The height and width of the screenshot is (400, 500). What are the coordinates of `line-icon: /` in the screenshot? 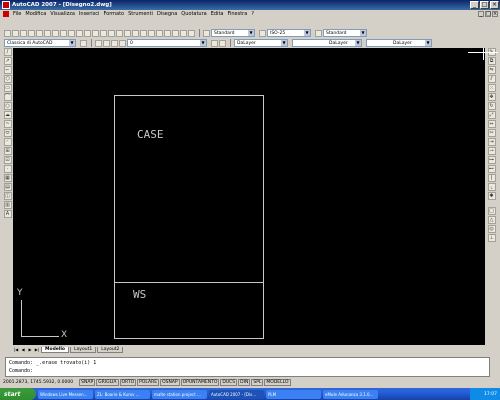 It's located at (7, 52).